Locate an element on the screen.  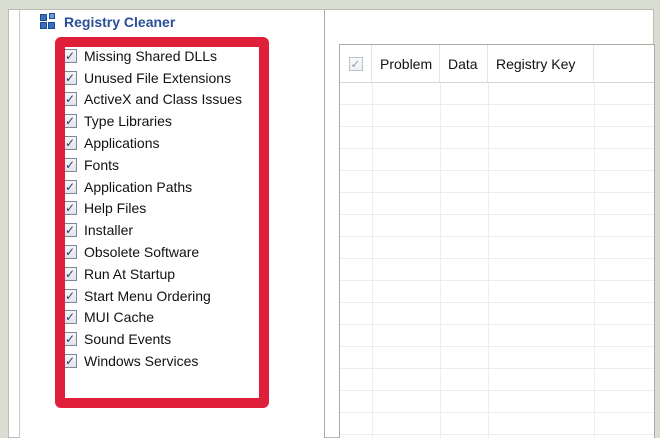
option-label: Installer is located at coordinates (109, 230).